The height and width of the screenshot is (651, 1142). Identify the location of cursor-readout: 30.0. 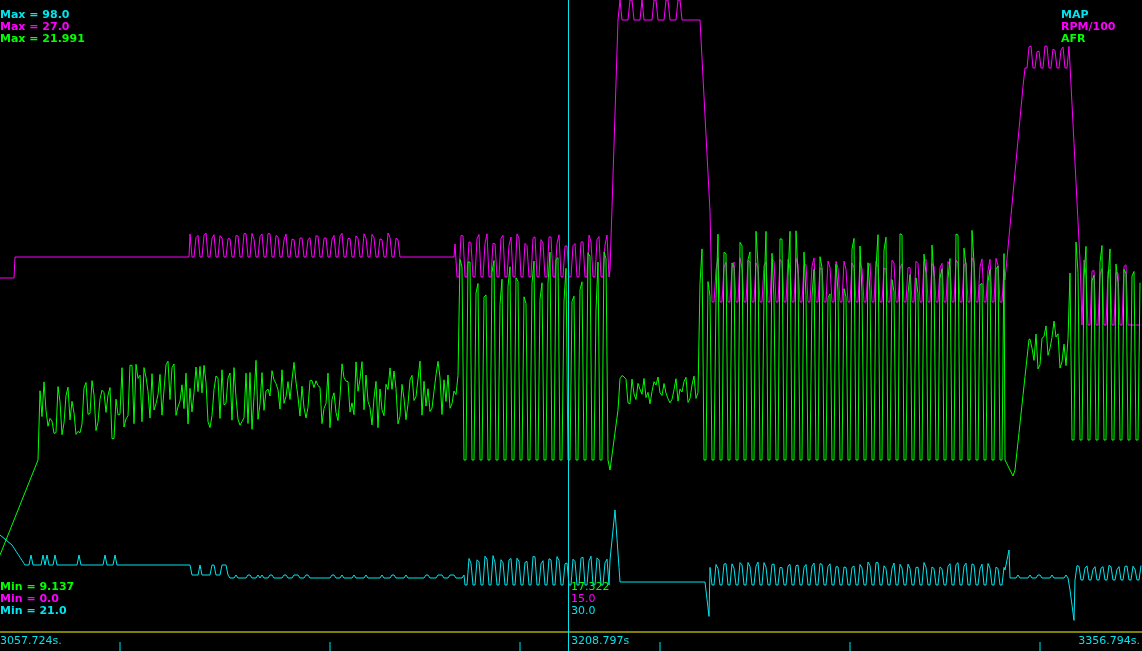
(584, 611).